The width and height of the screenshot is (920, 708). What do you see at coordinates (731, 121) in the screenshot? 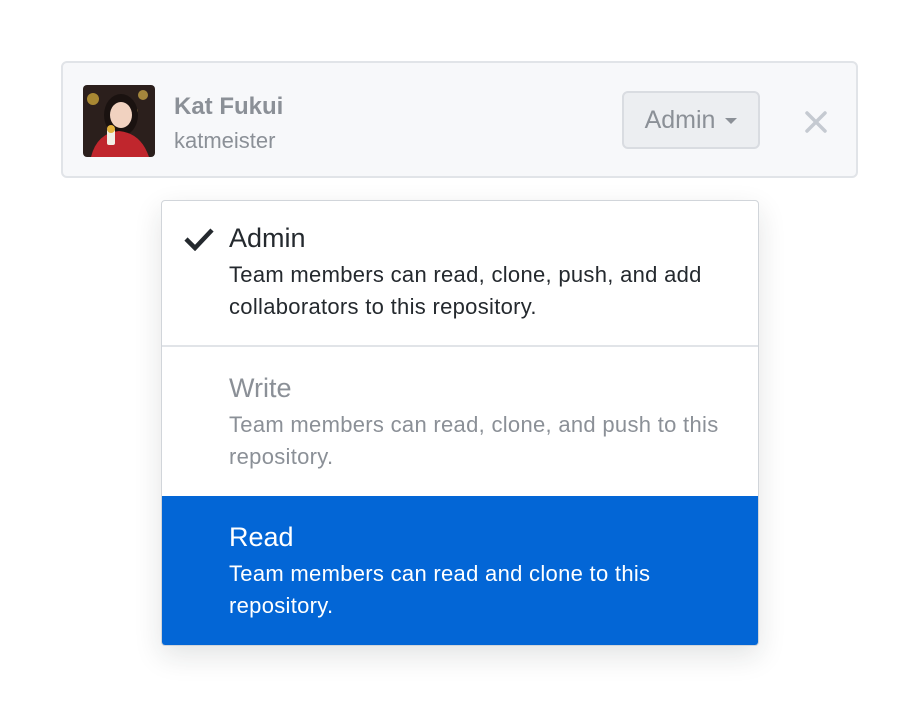
I see `caret-down-icon` at bounding box center [731, 121].